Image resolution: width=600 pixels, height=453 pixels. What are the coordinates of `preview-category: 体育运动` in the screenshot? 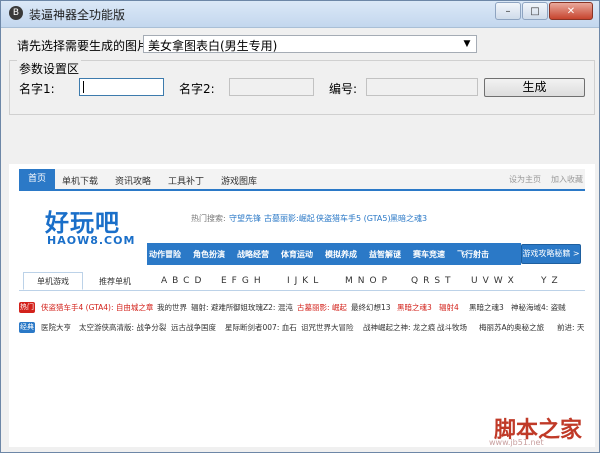 It's located at (297, 254).